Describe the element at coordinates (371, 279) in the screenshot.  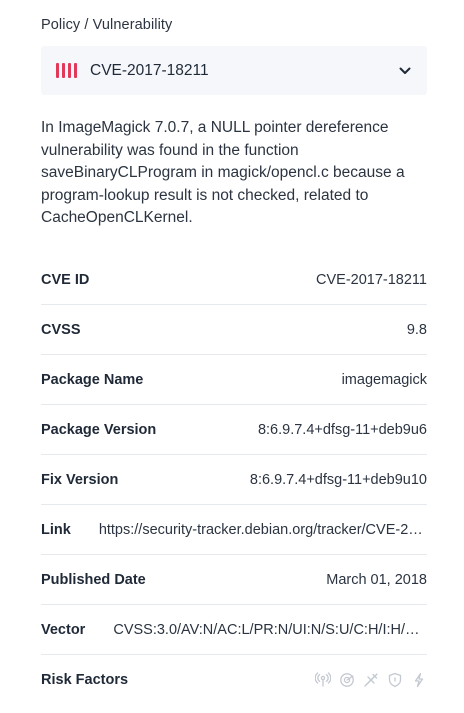
I see `detail-value: CVE-2017-18211` at that location.